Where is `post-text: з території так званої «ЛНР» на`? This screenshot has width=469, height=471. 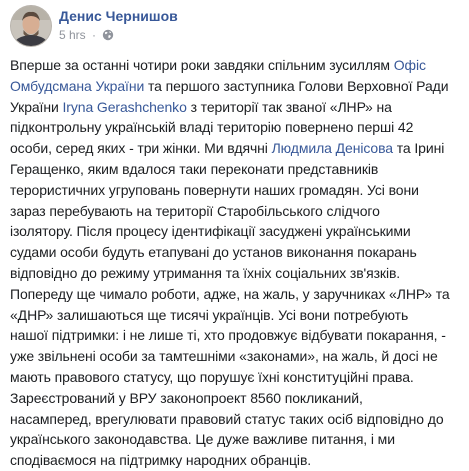 post-text: з території так званої «ЛНР» на is located at coordinates (289, 106).